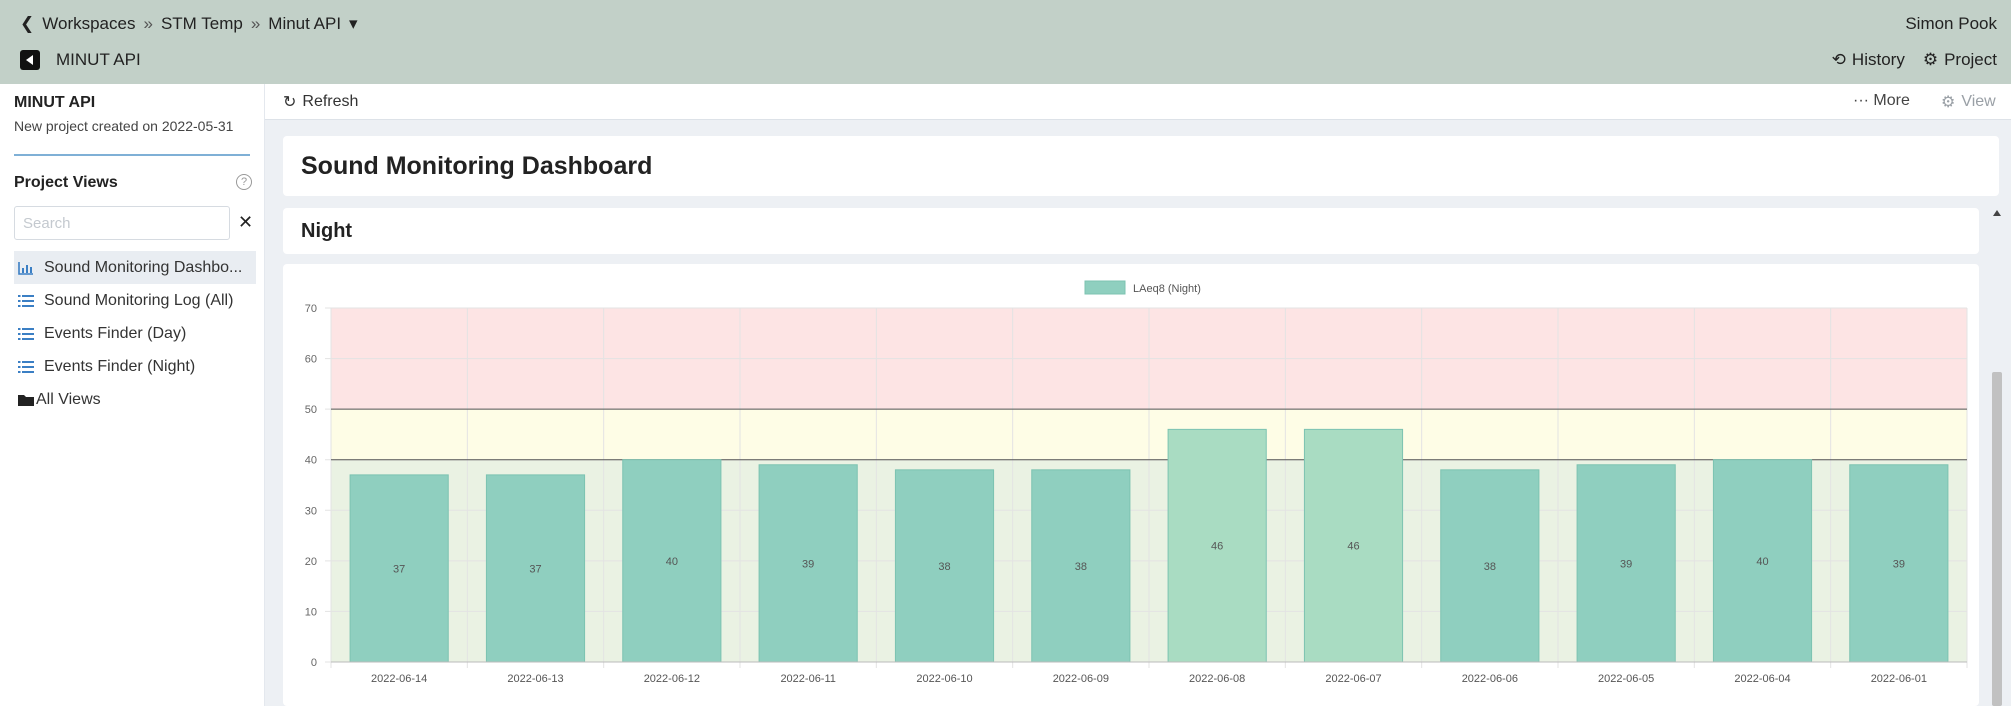 Image resolution: width=2011 pixels, height=706 pixels. What do you see at coordinates (1838, 59) in the screenshot?
I see `history-icon: ⟲` at bounding box center [1838, 59].